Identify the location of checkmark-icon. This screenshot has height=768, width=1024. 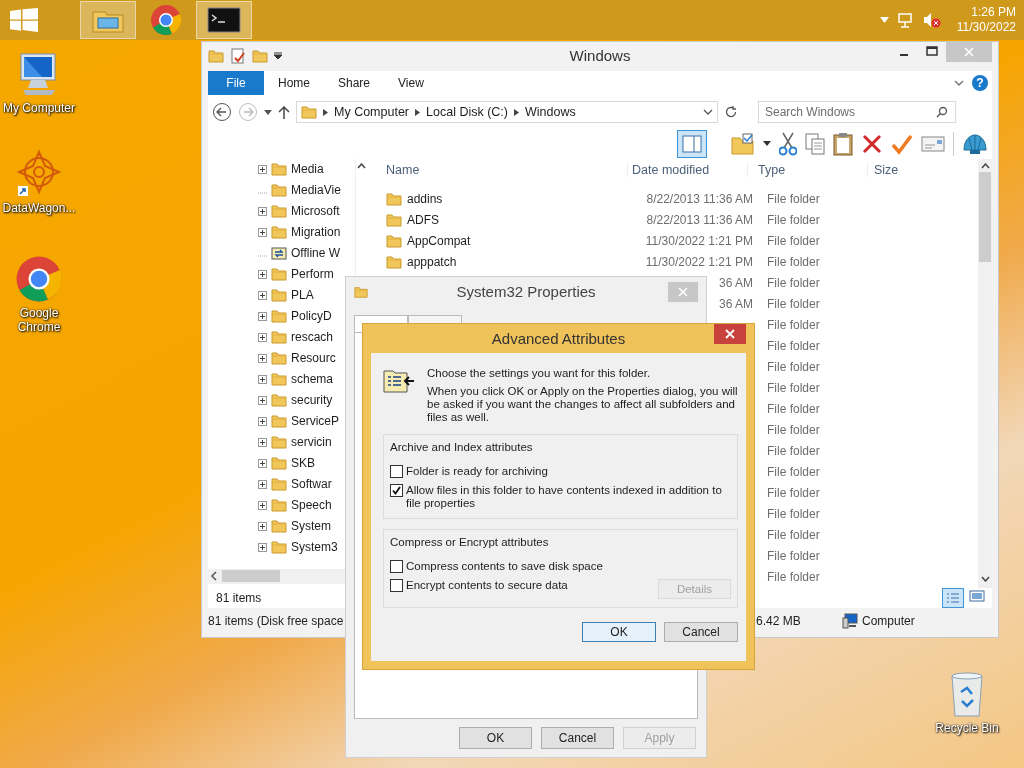
(902, 143).